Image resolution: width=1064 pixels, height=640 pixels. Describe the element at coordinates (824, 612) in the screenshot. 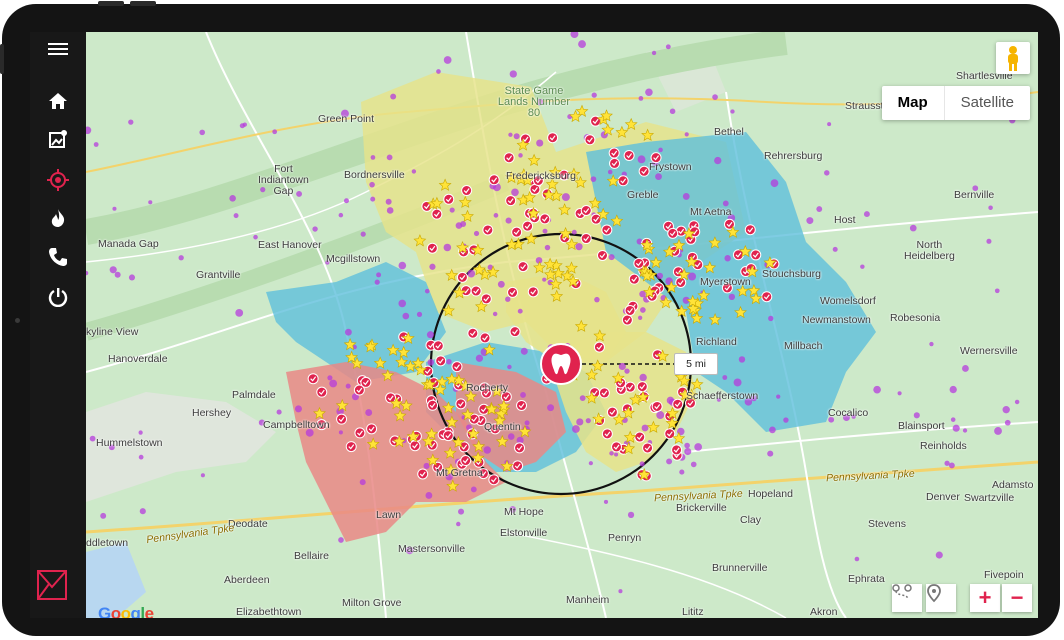

I see `place-label: Akron` at that location.